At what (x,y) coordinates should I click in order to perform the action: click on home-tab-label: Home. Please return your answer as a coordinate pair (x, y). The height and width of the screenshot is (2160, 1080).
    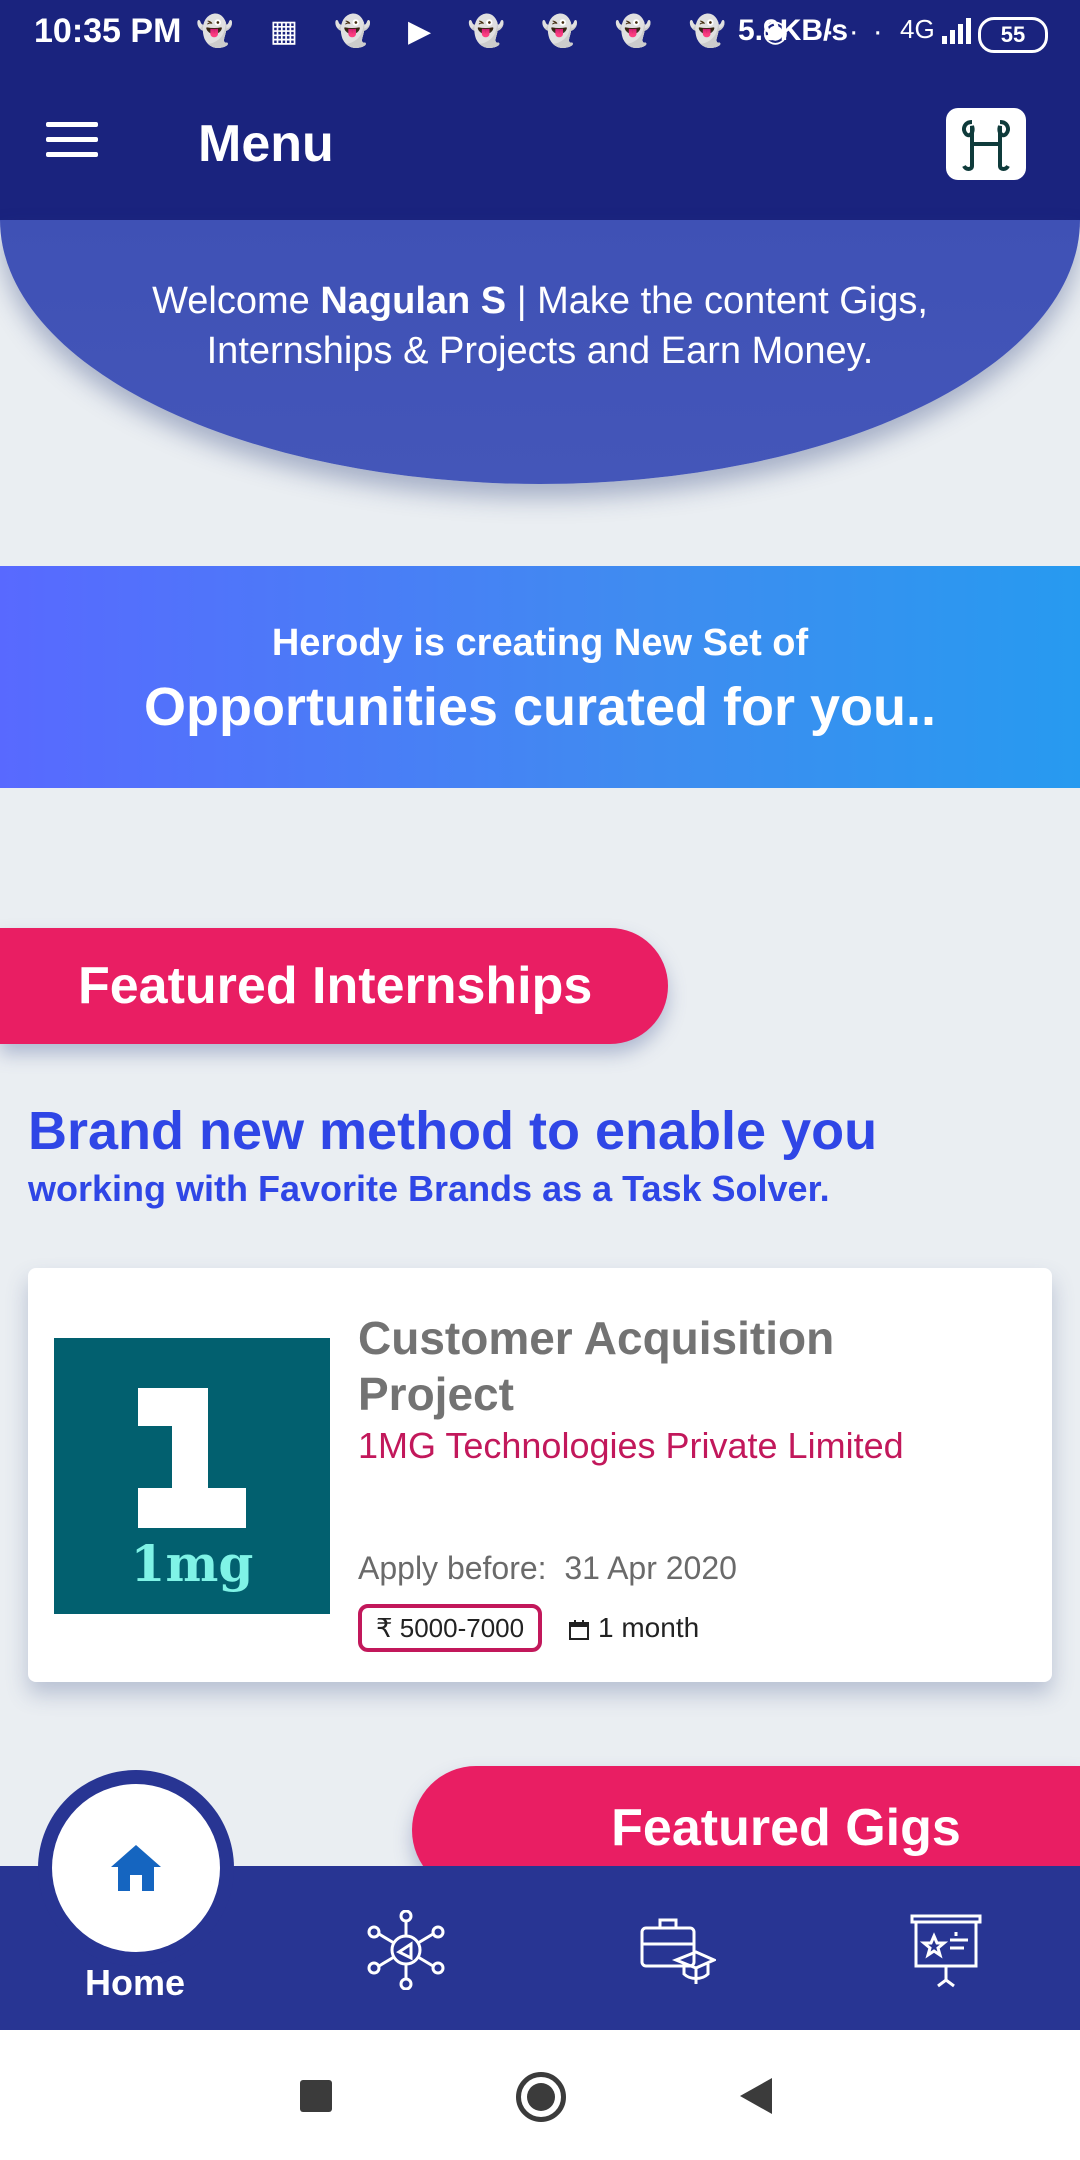
    Looking at the image, I should click on (135, 1982).